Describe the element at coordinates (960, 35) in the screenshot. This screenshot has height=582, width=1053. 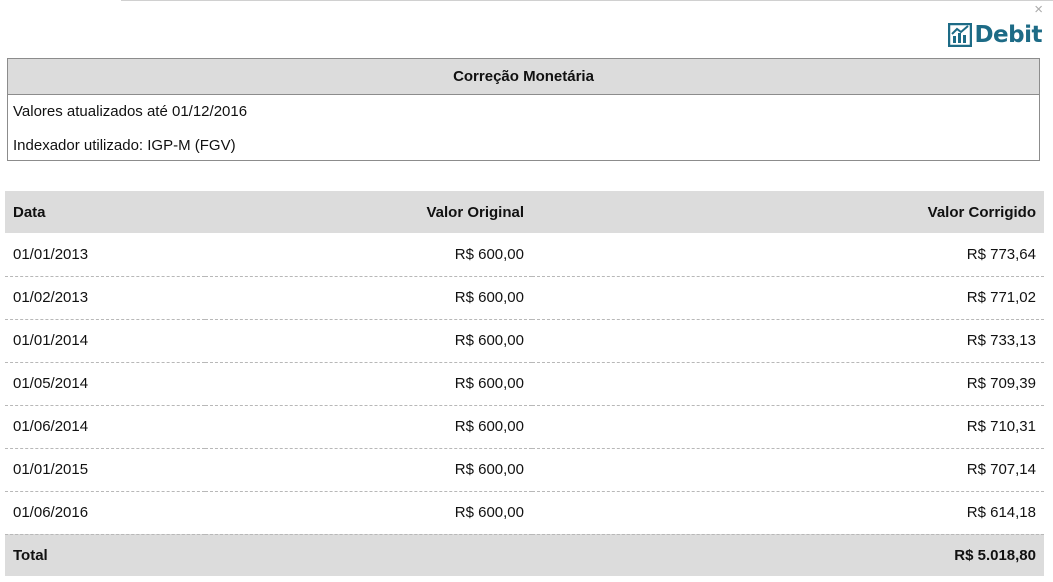
I see `chart-logo-icon` at that location.